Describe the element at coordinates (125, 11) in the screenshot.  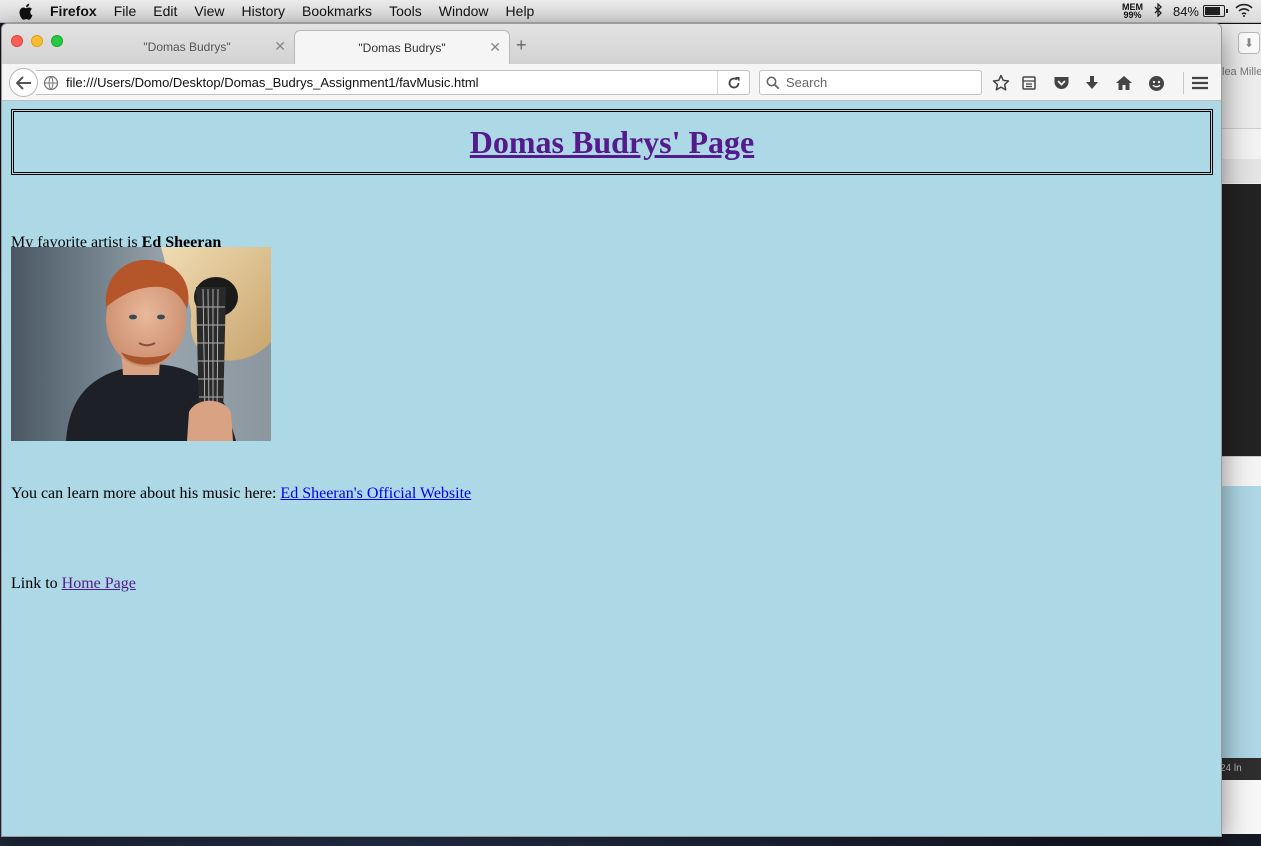
I see `menu-file: File` at that location.